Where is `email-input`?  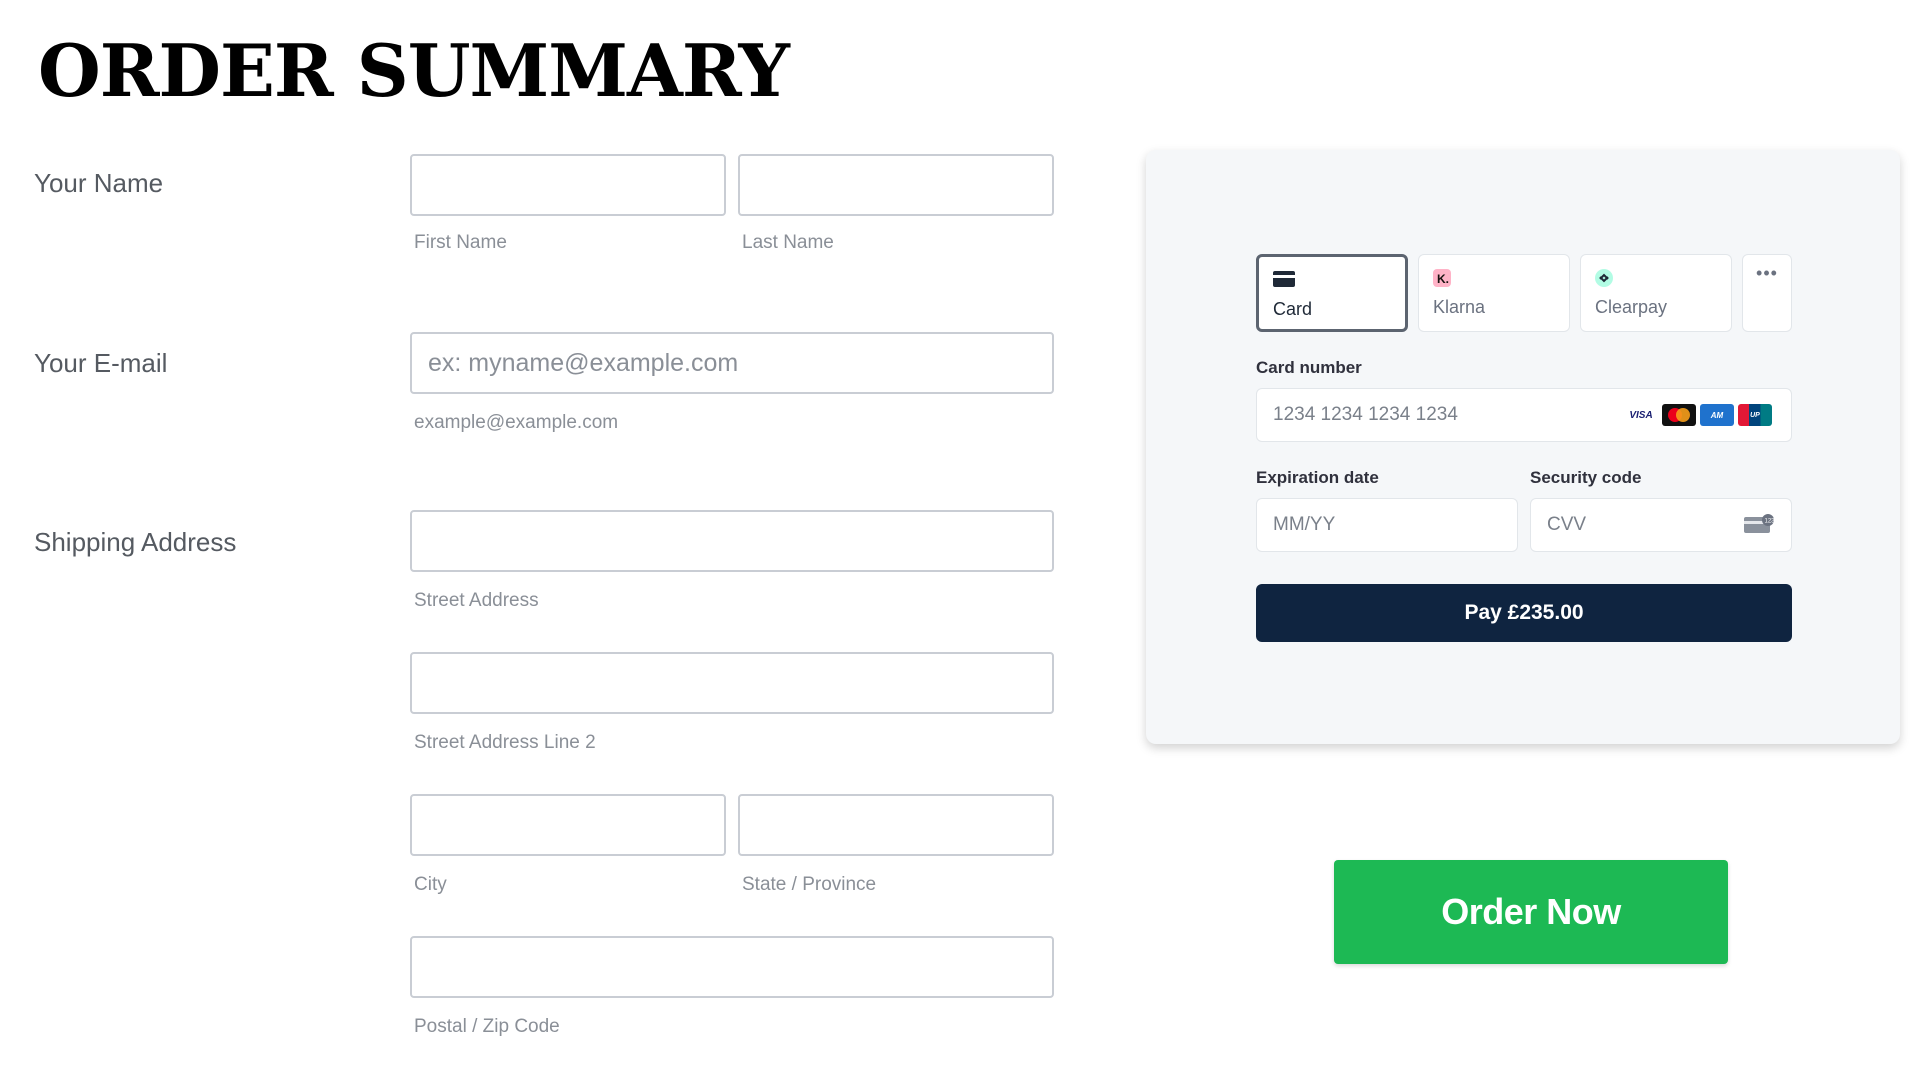
email-input is located at coordinates (732, 363).